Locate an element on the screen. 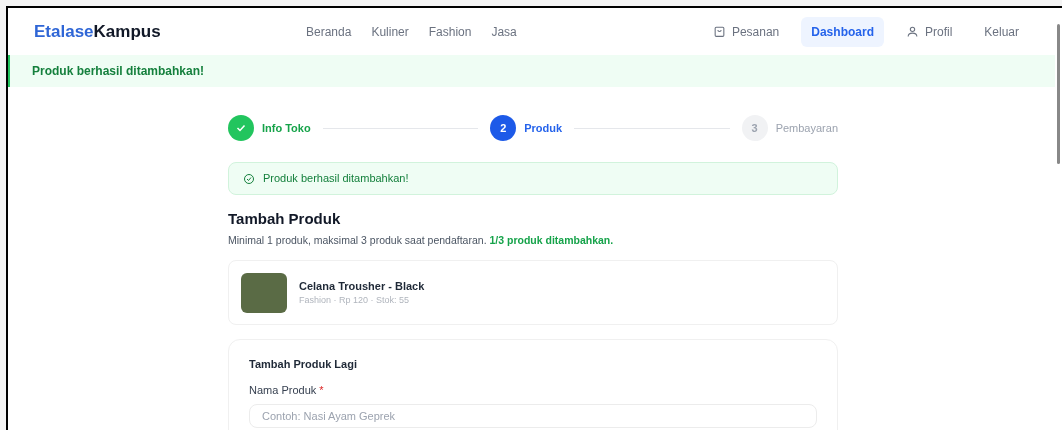 This screenshot has width=1062, height=430. step-label: Produk is located at coordinates (543, 128).